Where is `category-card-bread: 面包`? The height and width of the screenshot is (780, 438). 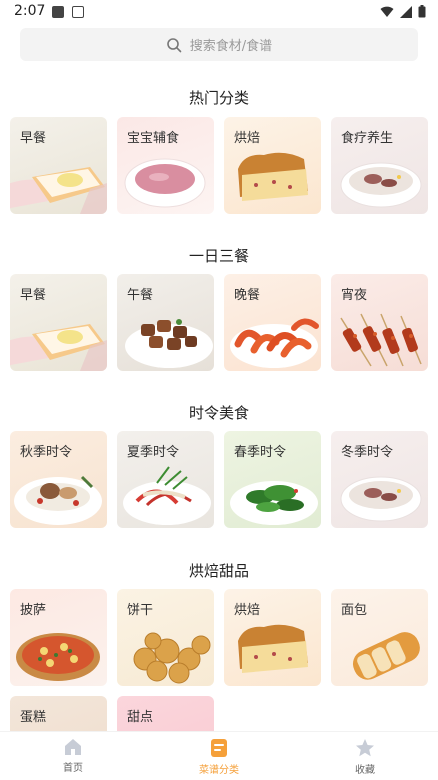 category-card-bread: 面包 is located at coordinates (379, 637).